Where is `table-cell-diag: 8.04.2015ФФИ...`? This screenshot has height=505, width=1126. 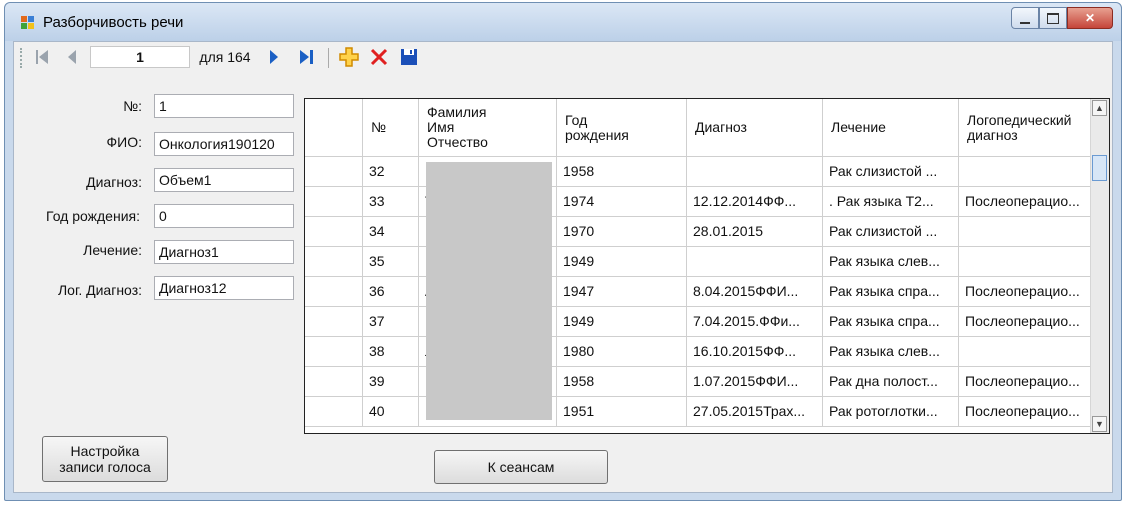 table-cell-diag: 8.04.2015ФФИ... is located at coordinates (755, 292).